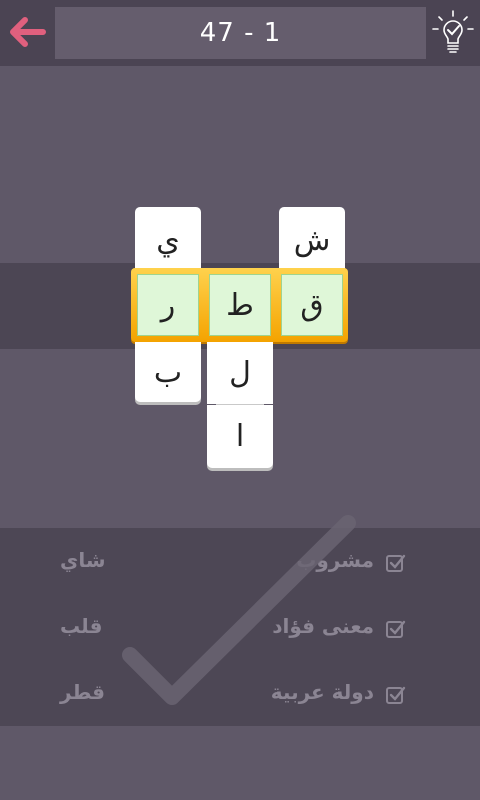  I want to click on solved-letter-tile: ط, so click(240, 305).